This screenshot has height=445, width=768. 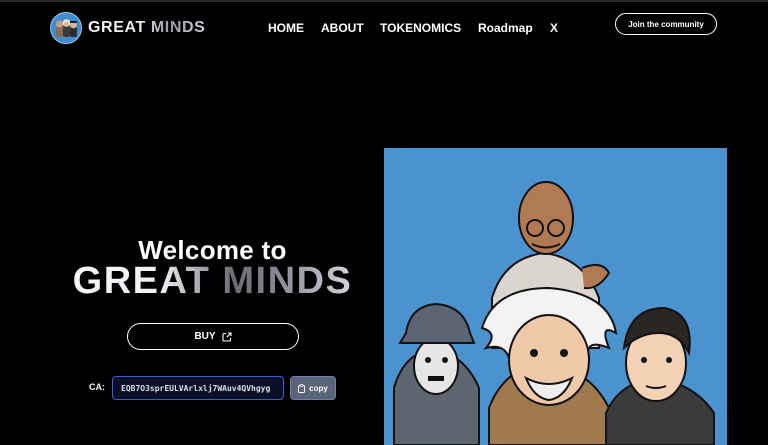 I want to click on great-minds-logo-icon, so click(x=66, y=28).